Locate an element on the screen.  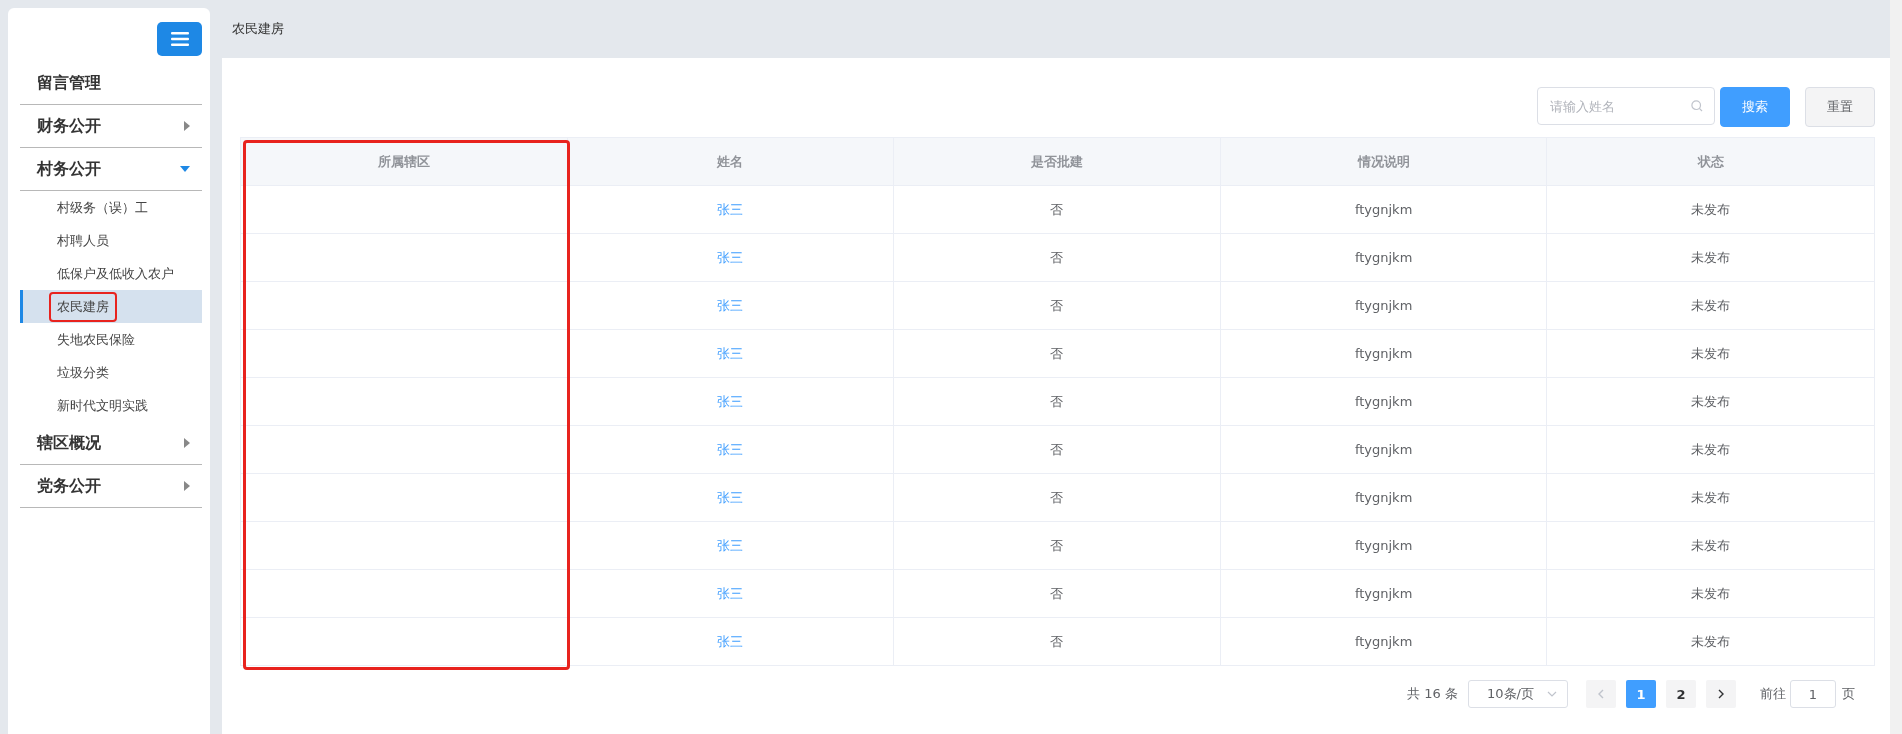
chevron-left-icon is located at coordinates (1601, 694).